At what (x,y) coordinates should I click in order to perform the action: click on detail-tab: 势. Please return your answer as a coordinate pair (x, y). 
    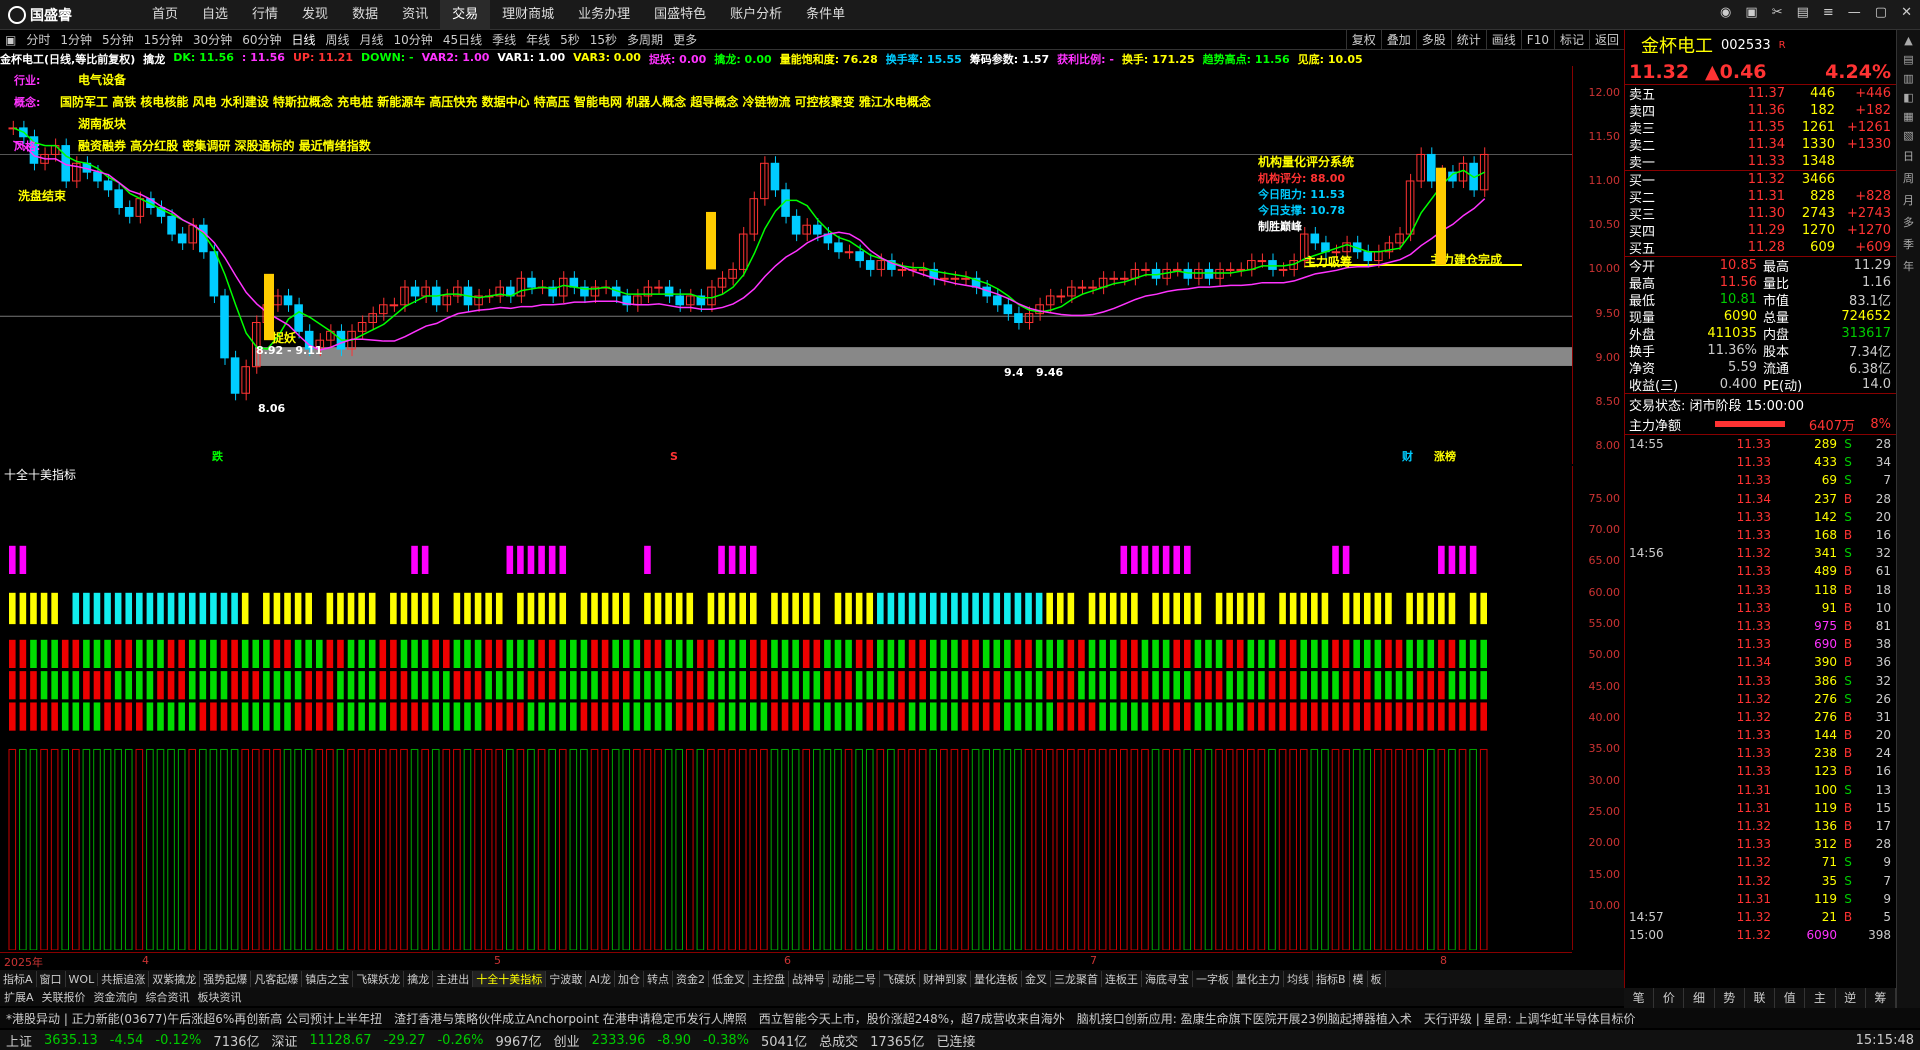
    Looking at the image, I should click on (1730, 998).